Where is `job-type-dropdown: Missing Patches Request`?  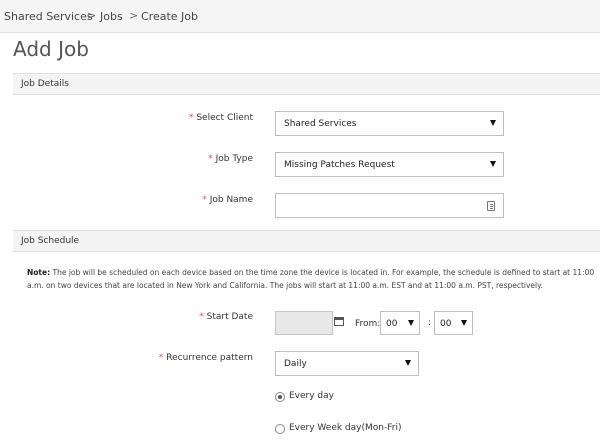 job-type-dropdown: Missing Patches Request is located at coordinates (389, 164).